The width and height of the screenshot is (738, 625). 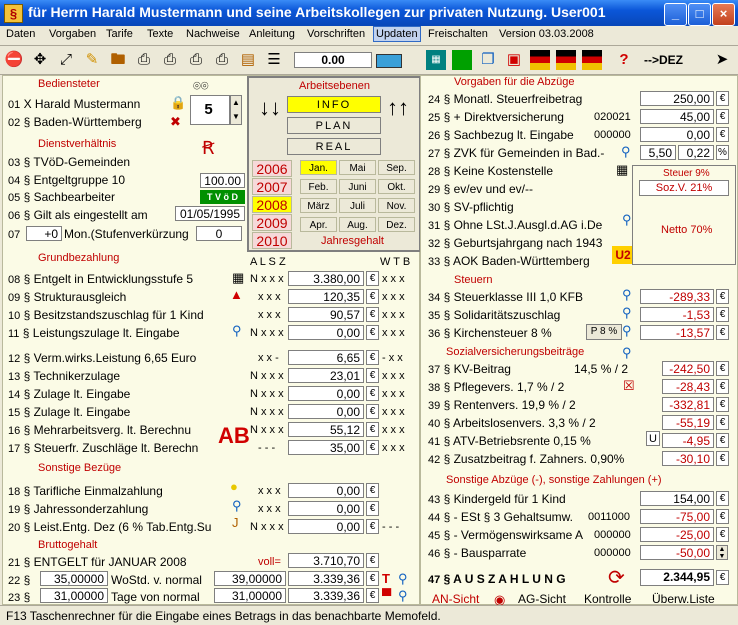 What do you see at coordinates (196, 60) in the screenshot?
I see `printer-3-icon: ⎙` at bounding box center [196, 60].